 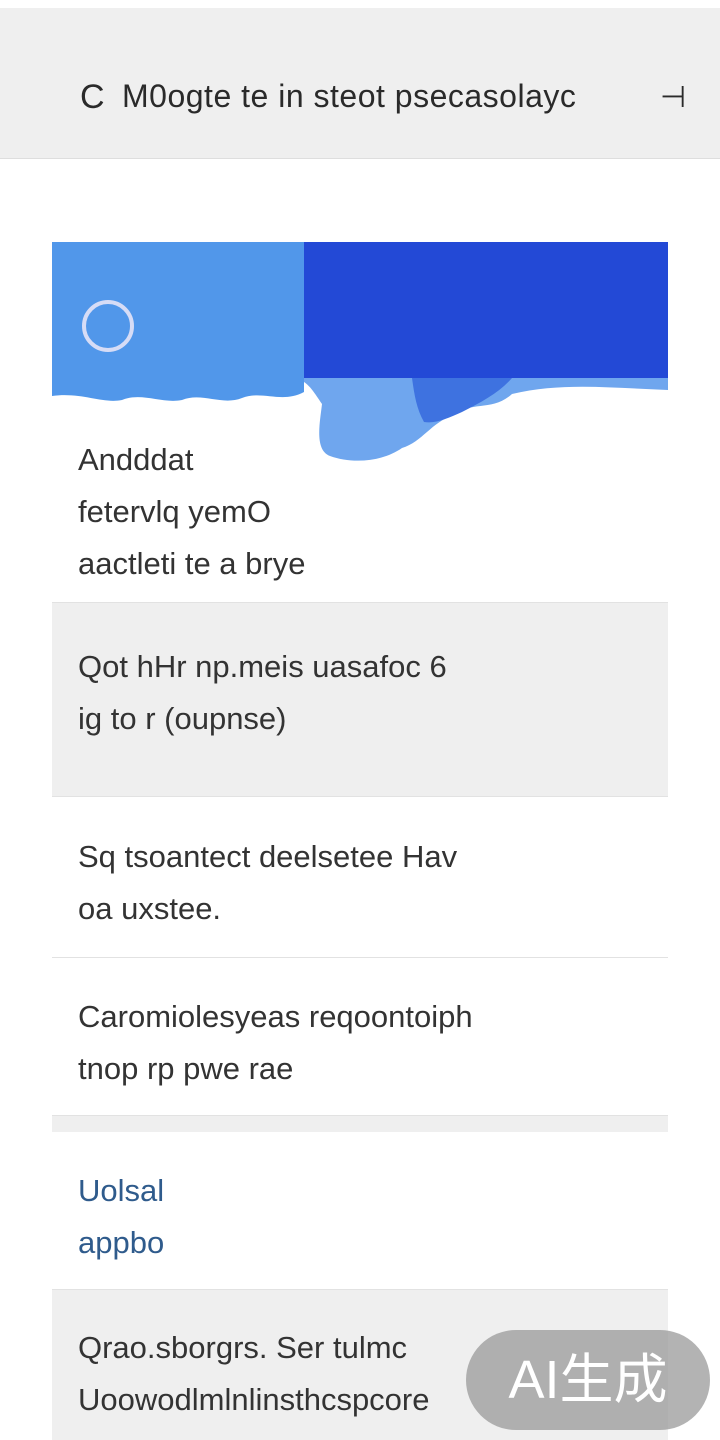 What do you see at coordinates (673, 97) in the screenshot?
I see `more-icon: ⊣` at bounding box center [673, 97].